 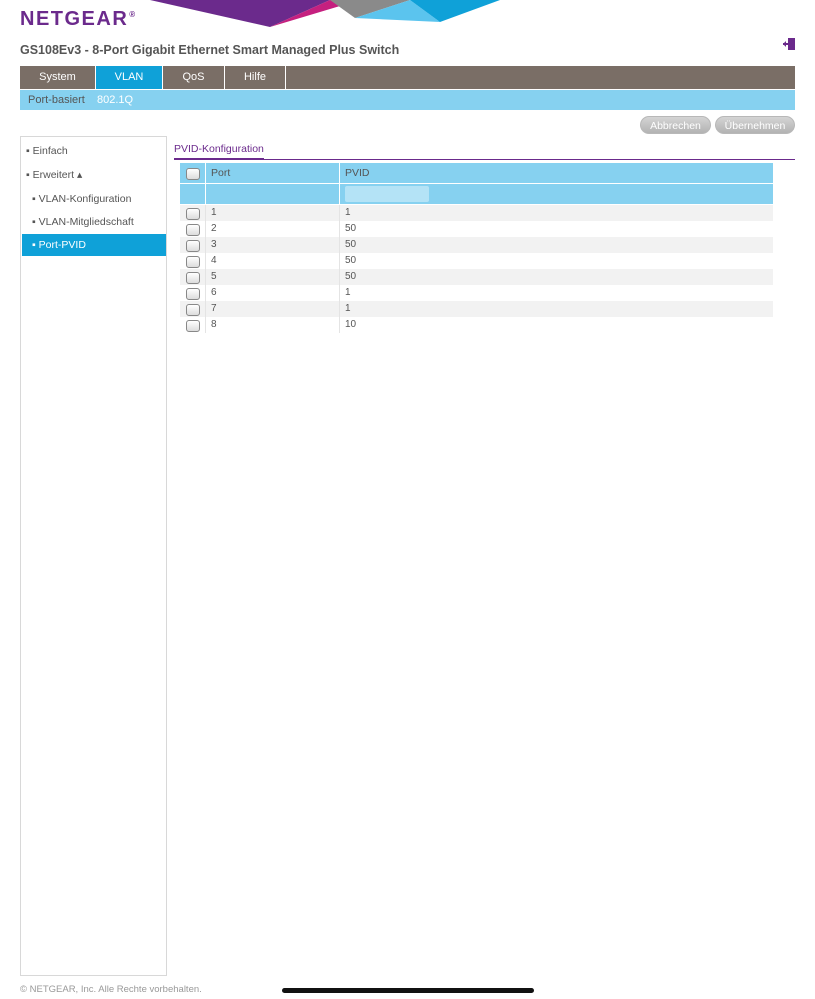 I want to click on table-row: 3 50, so click(x=476, y=245).